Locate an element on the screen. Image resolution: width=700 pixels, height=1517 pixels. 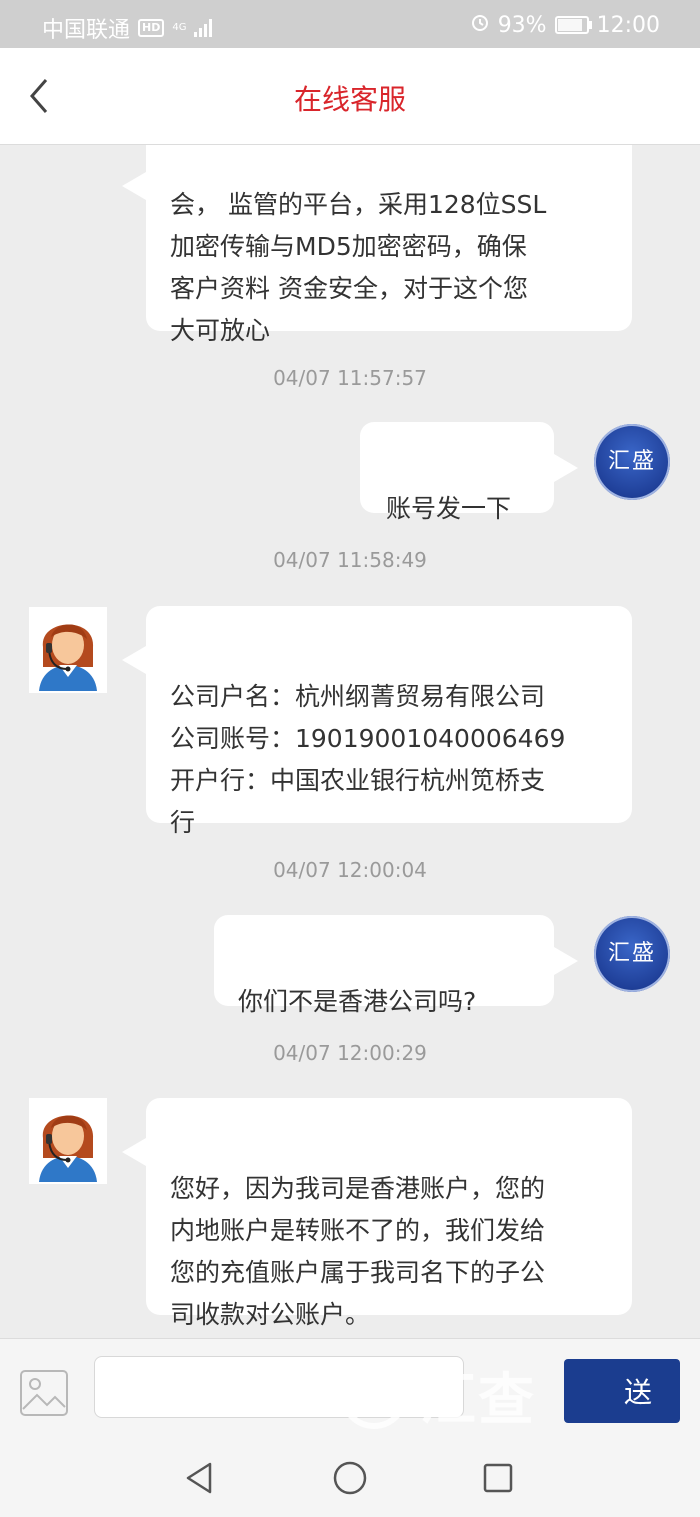
nav-back-button is located at coordinates (200, 1478).